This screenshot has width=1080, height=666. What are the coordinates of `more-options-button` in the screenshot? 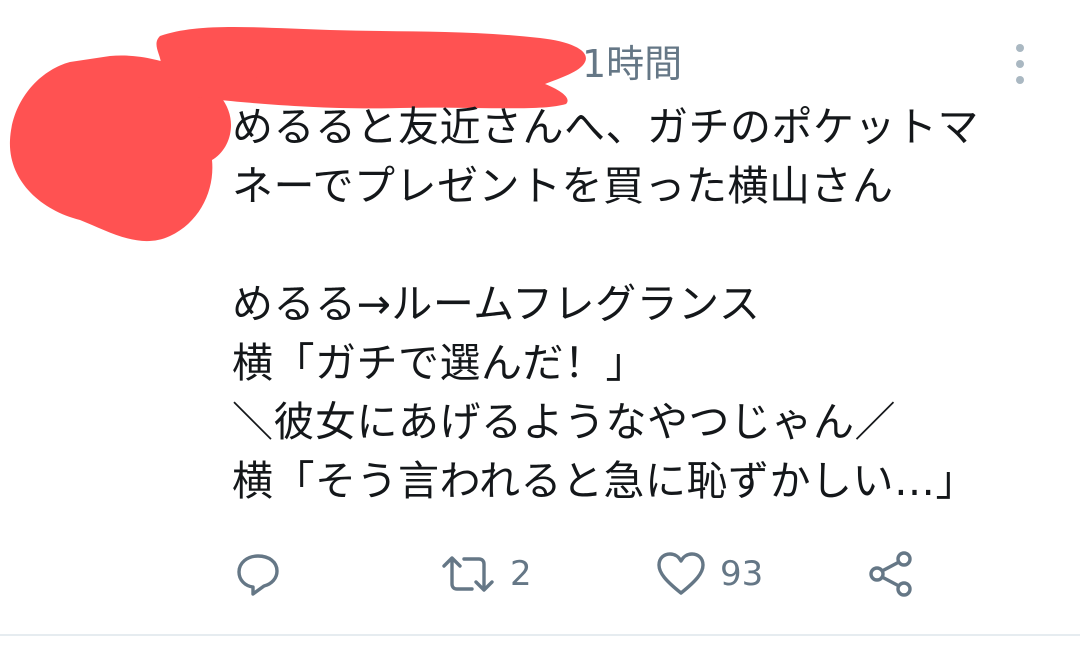 It's located at (1020, 64).